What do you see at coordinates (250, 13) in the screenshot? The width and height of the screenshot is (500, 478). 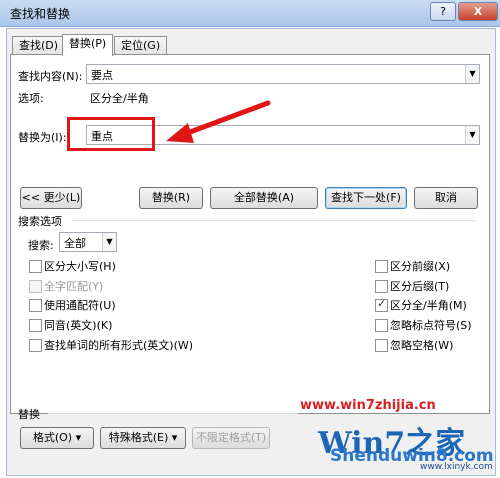 I see `title-bar` at bounding box center [250, 13].